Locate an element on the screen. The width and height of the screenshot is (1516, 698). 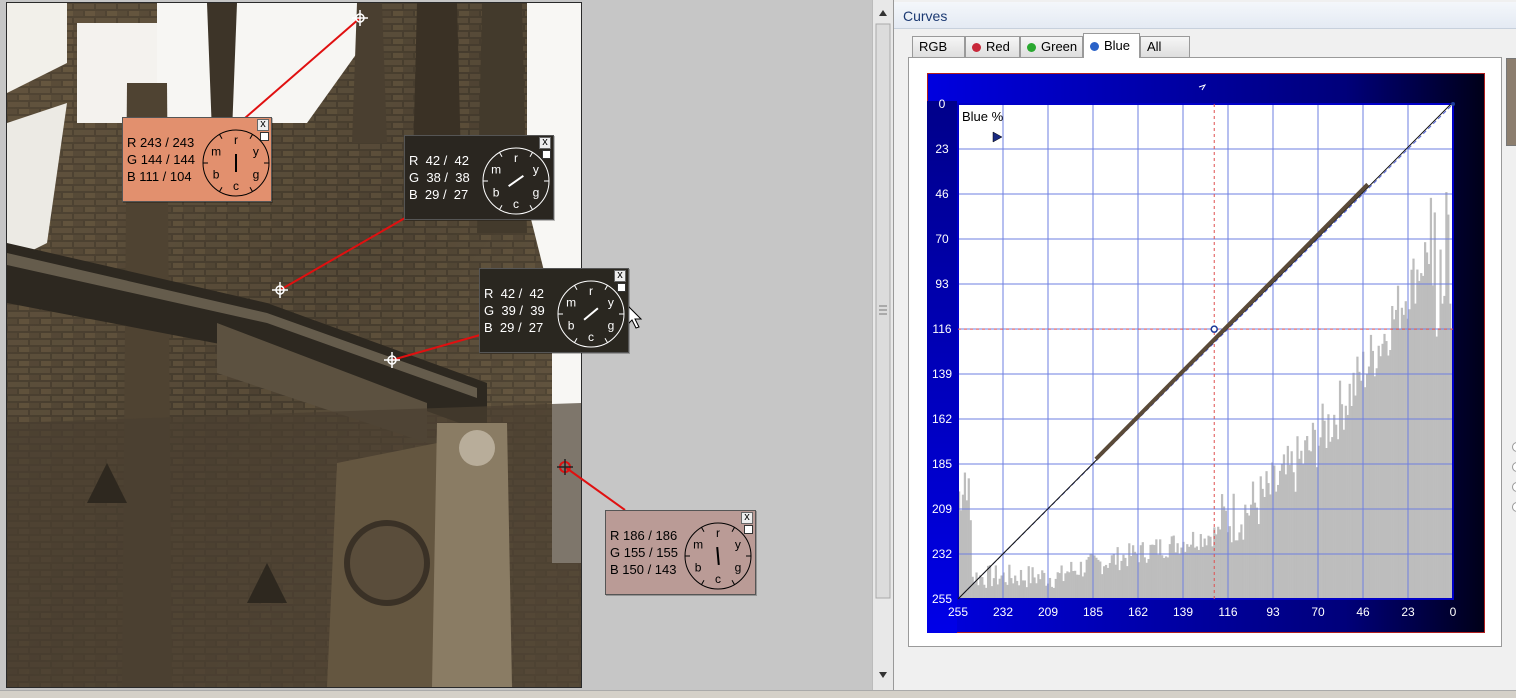
curve-endpoint-top is located at coordinates (1453, 104).